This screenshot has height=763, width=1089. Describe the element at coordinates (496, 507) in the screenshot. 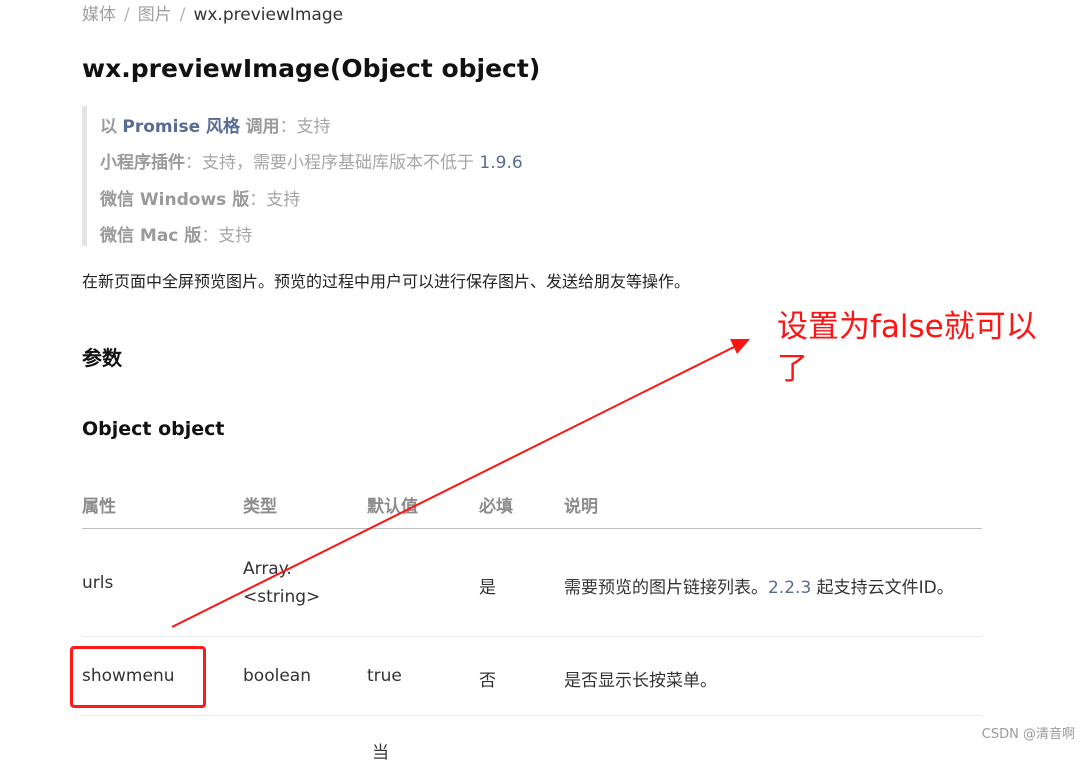

I see `column-header-required: 必填` at that location.